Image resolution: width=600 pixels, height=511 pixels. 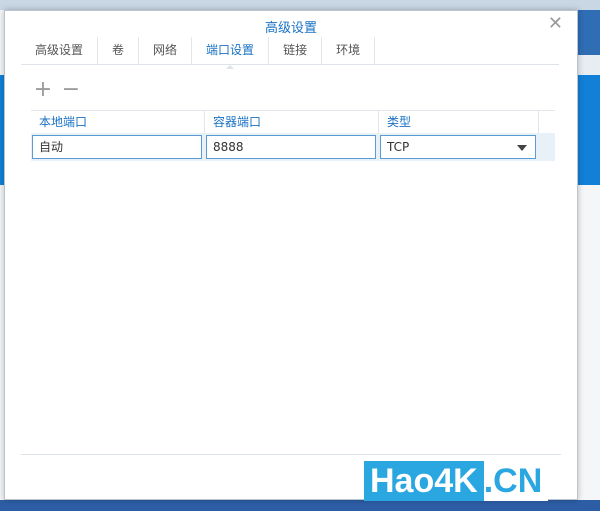 I want to click on column-type: 类型, so click(x=459, y=122).